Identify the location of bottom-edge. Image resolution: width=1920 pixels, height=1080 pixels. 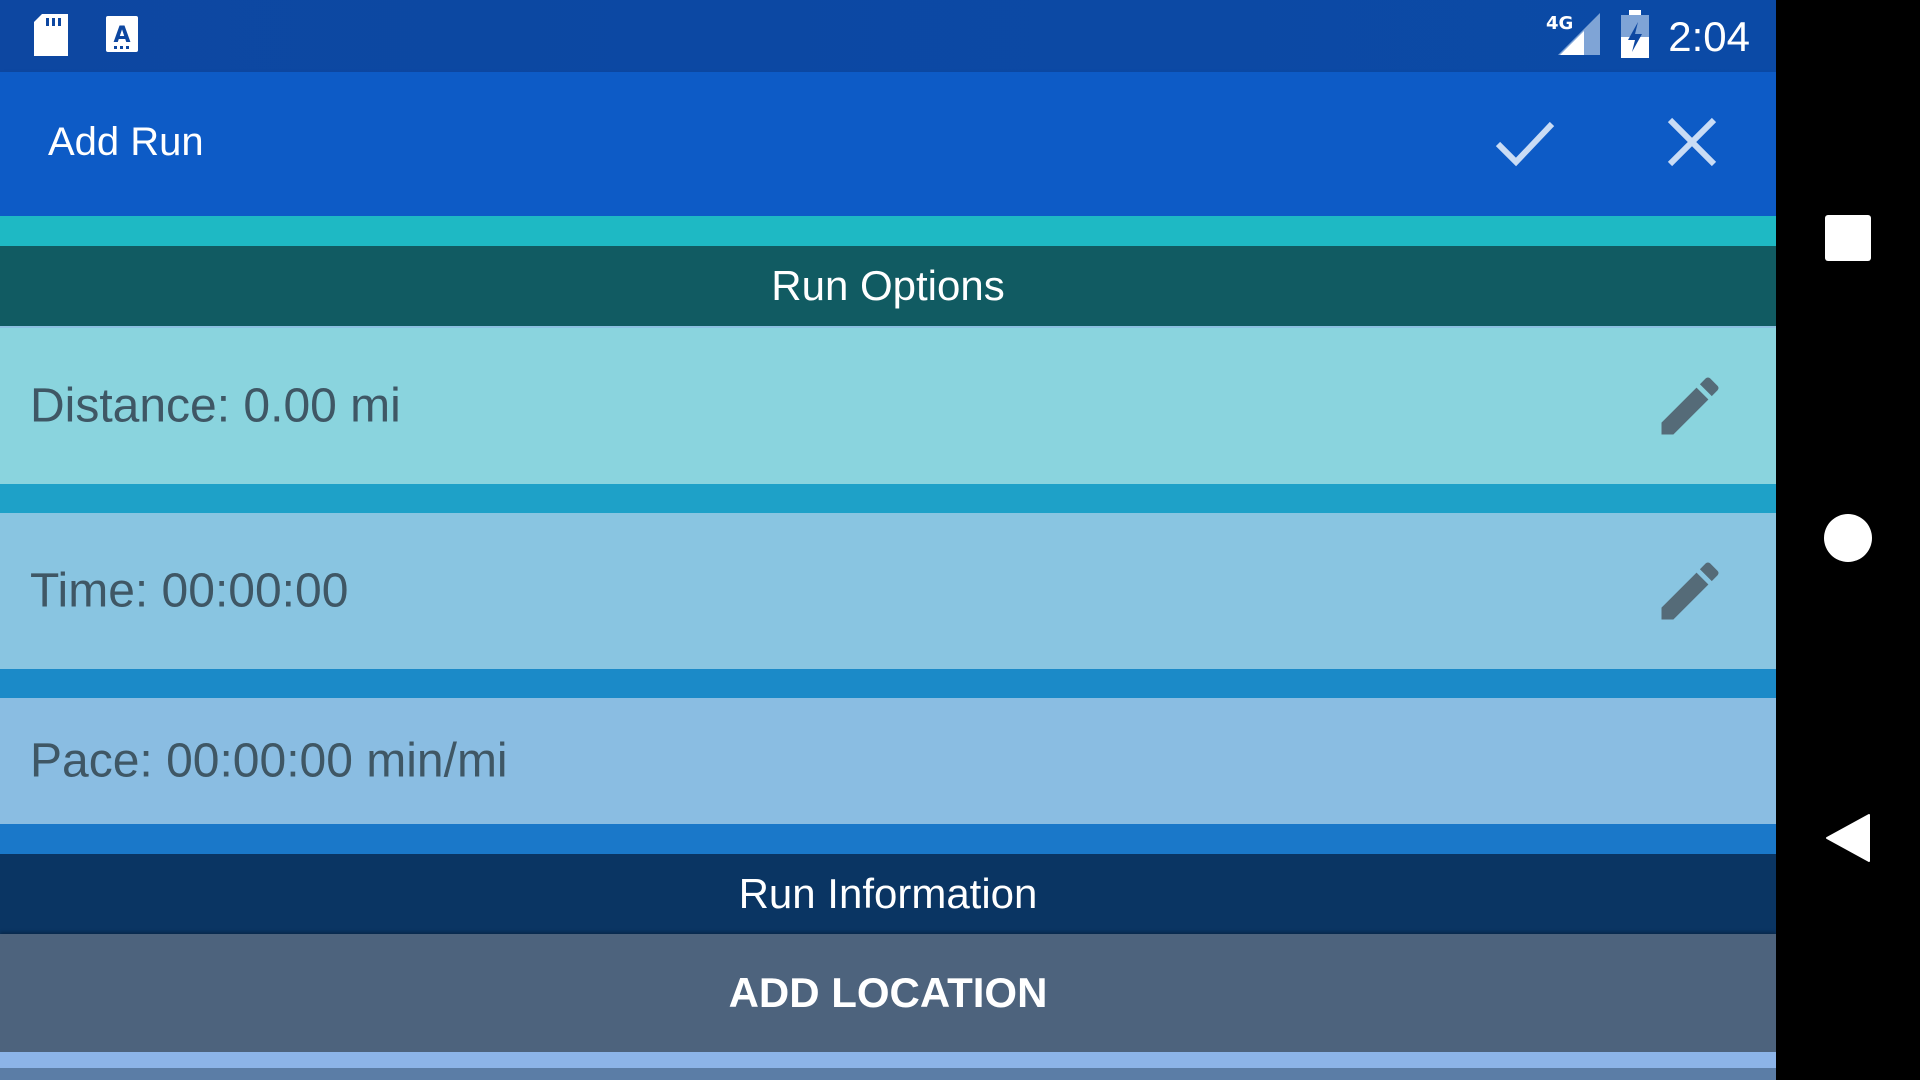
(888, 1074).